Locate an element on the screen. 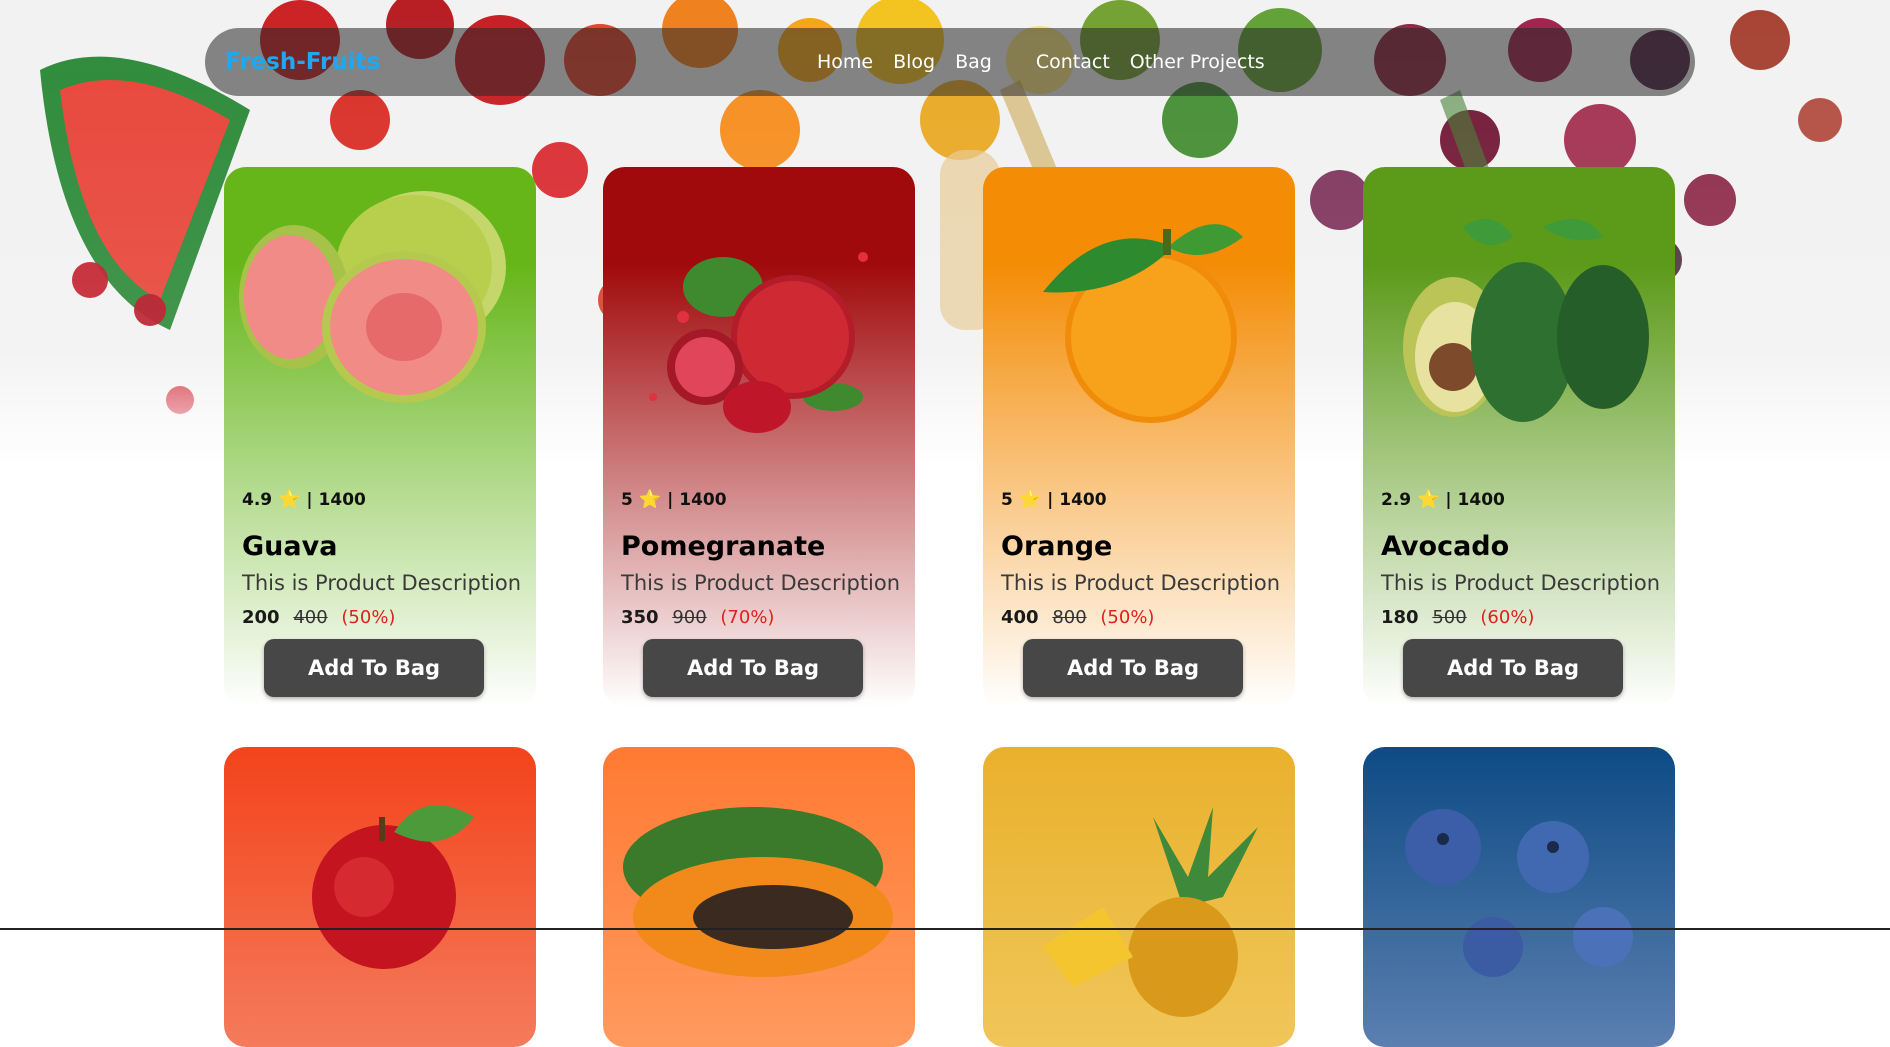  product-name: Orange is located at coordinates (1057, 546).